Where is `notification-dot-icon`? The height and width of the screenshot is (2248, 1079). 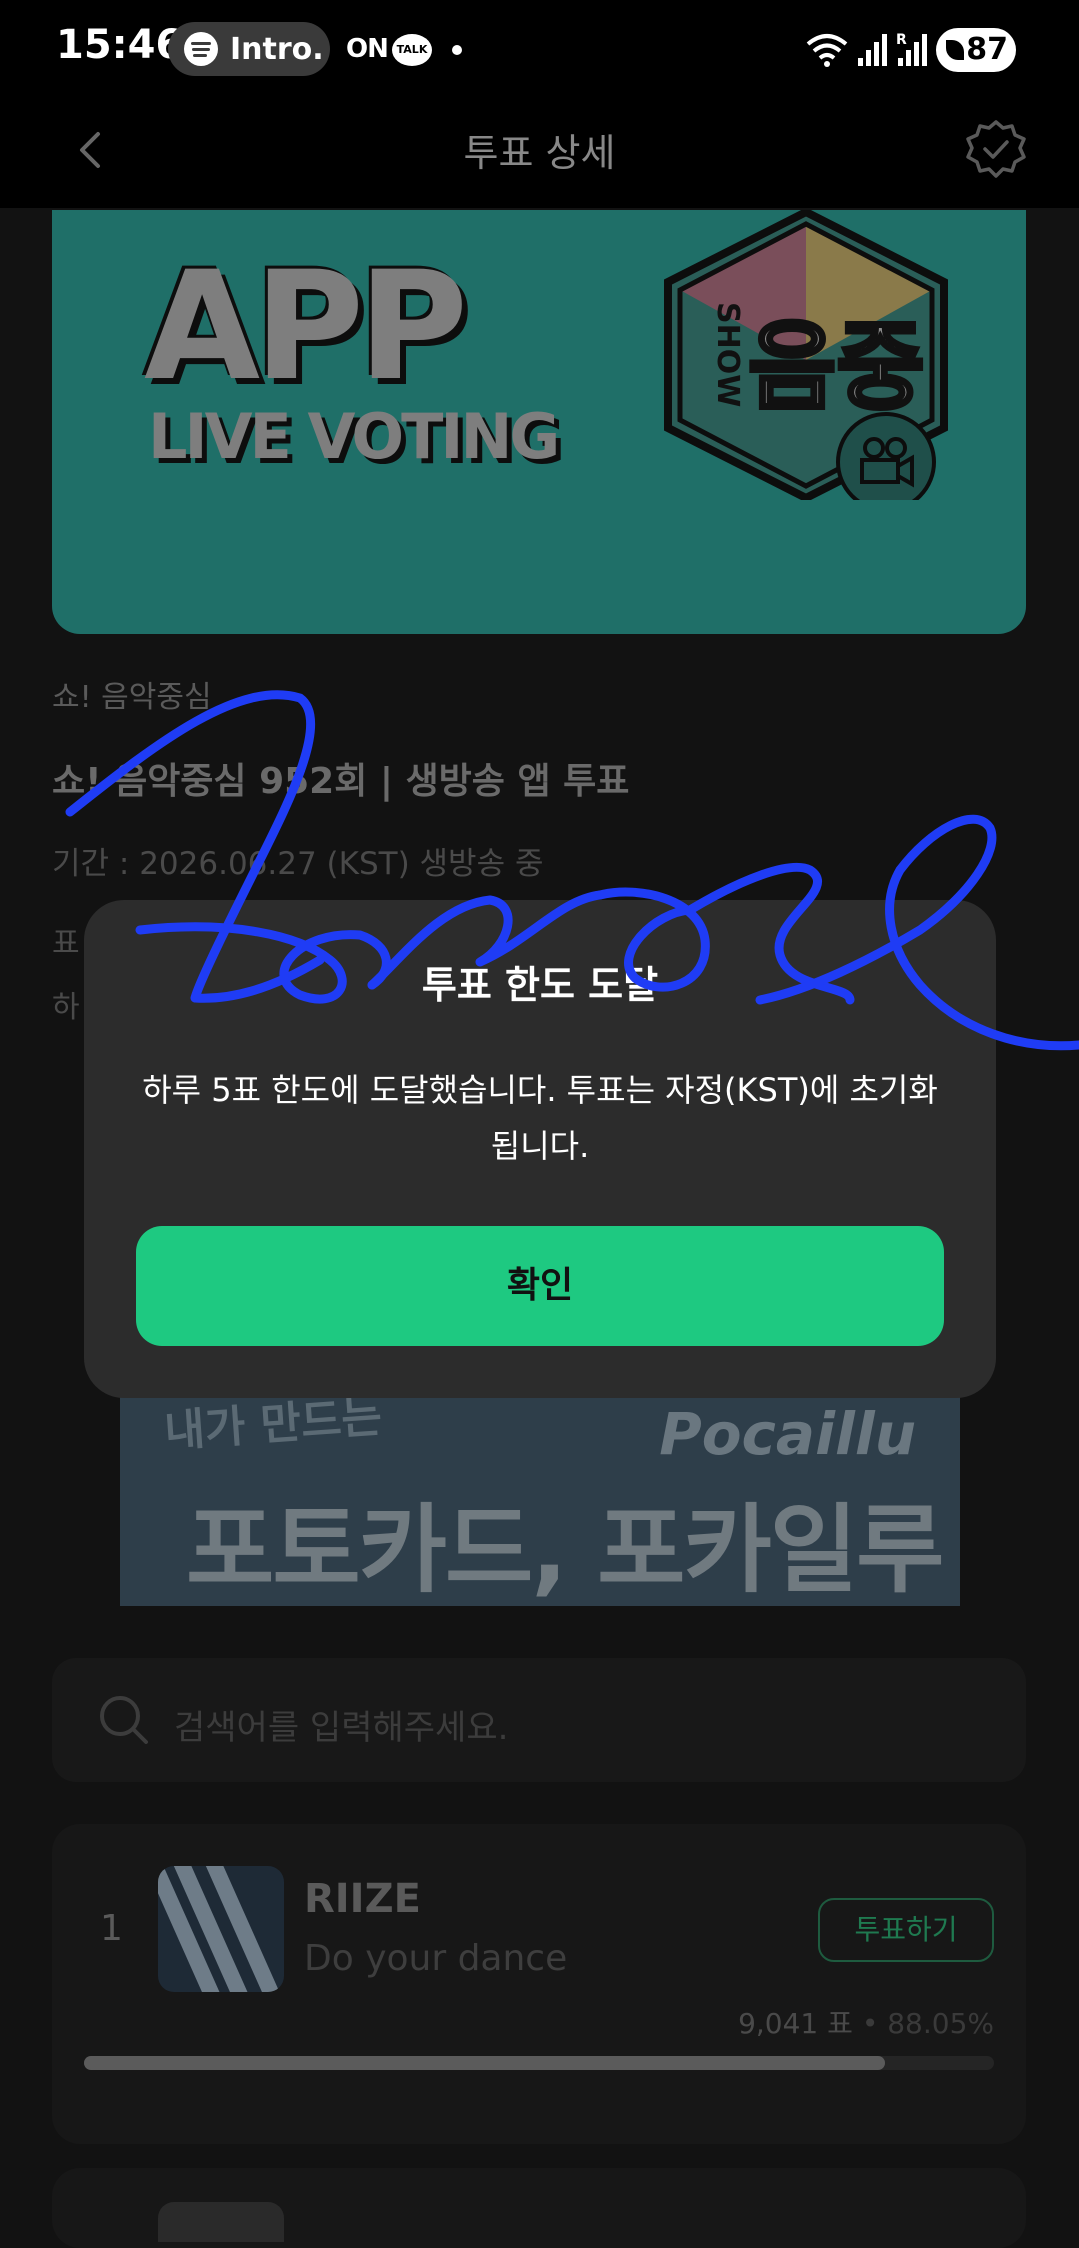
notification-dot-icon is located at coordinates (457, 50).